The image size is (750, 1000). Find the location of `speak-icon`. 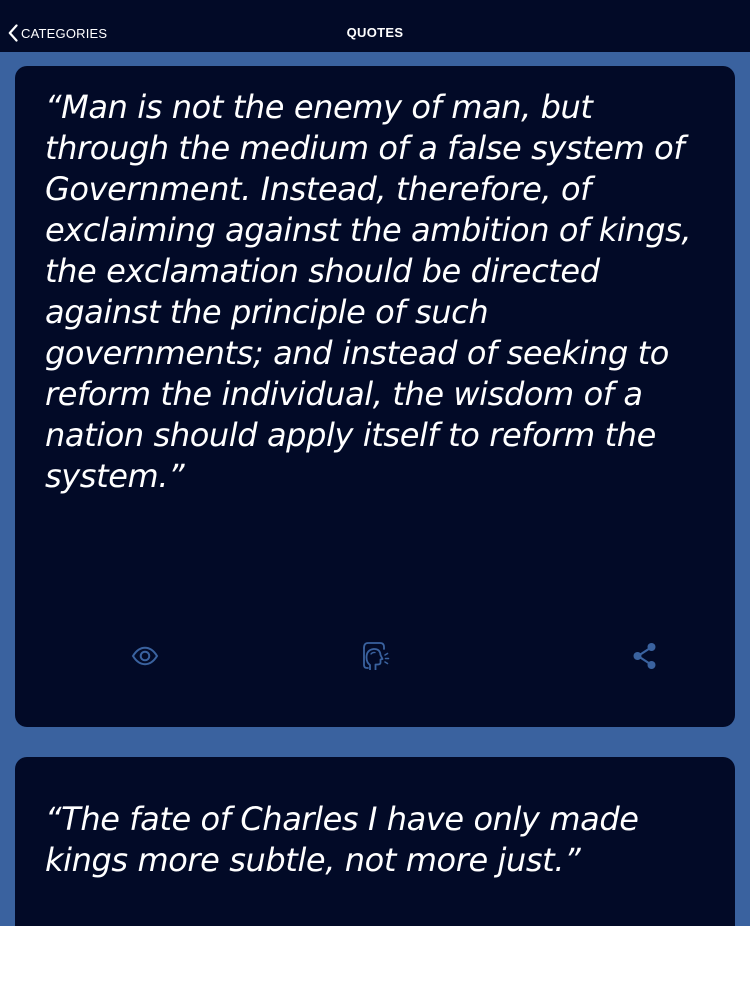

speak-icon is located at coordinates (376, 656).